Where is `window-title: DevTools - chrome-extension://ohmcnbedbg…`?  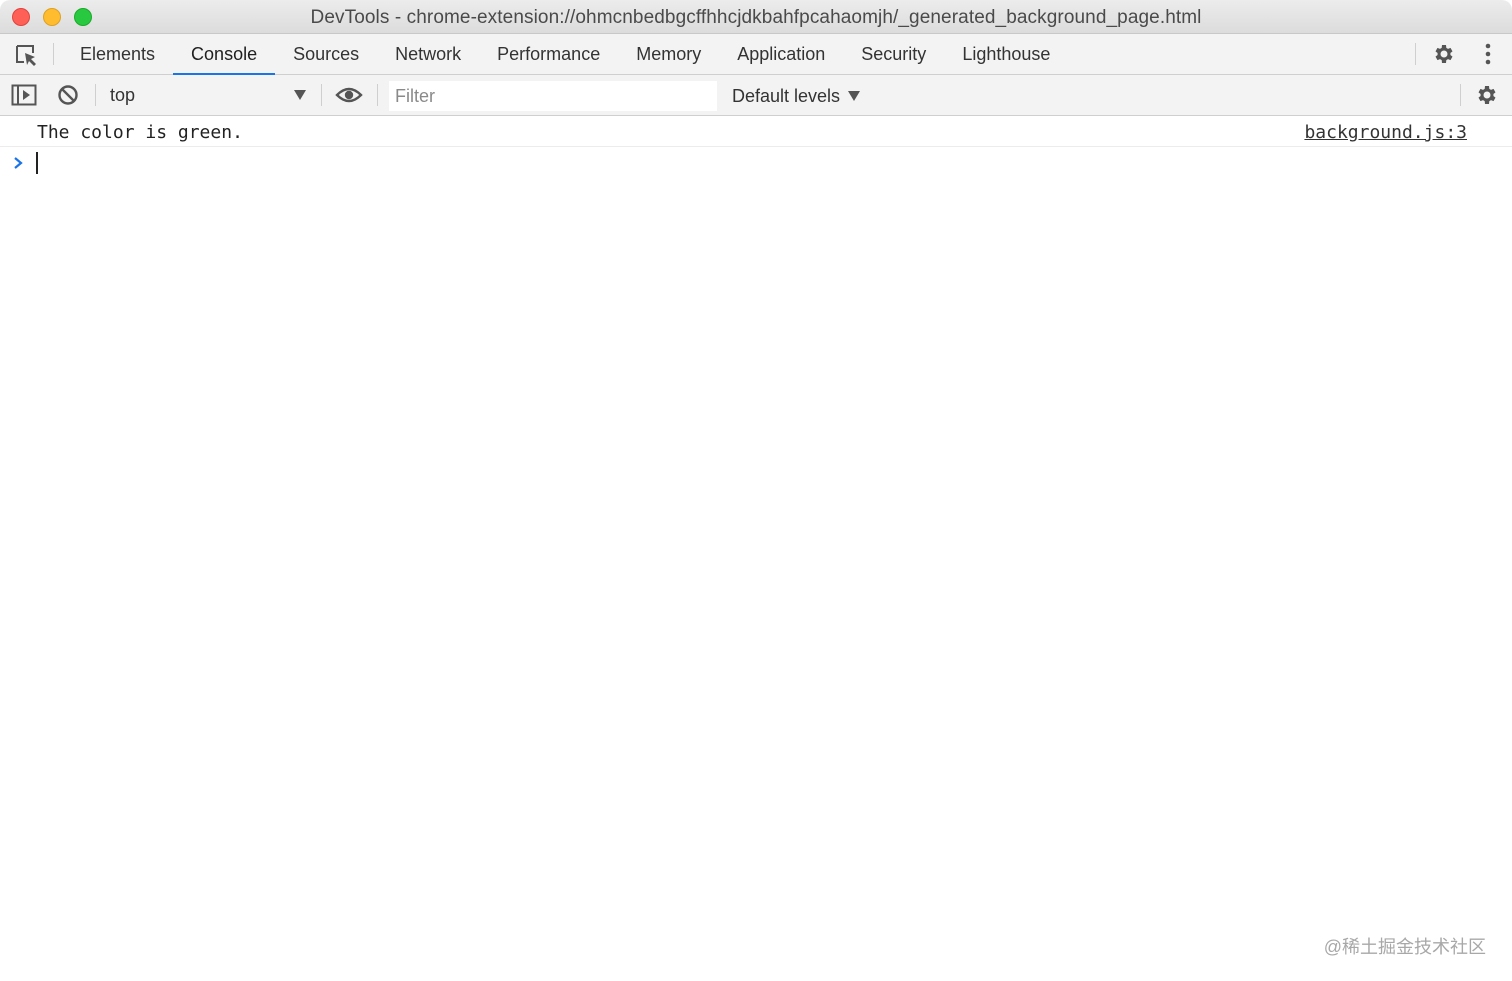
window-title: DevTools - chrome-extension://ohmcnbedbg… is located at coordinates (756, 17).